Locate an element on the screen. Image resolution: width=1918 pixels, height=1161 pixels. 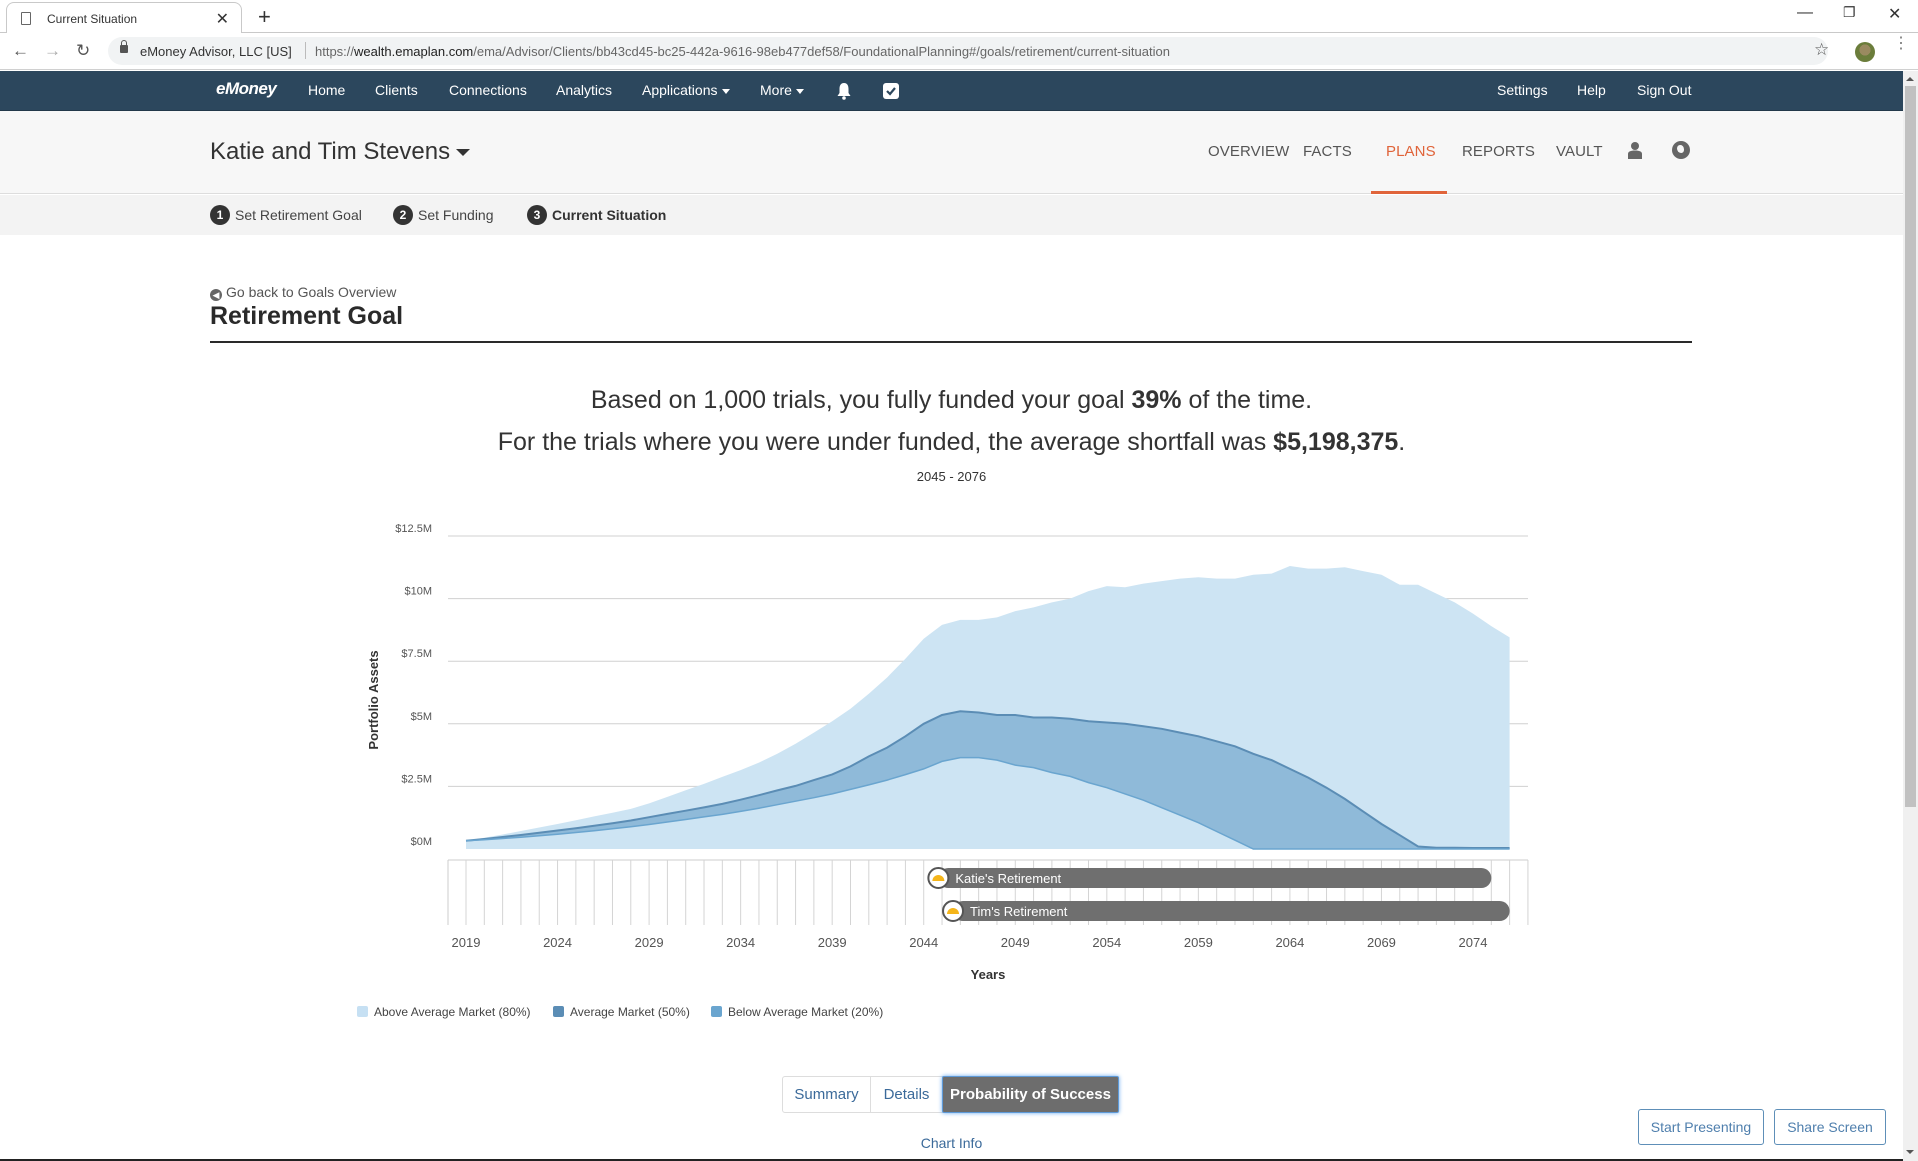
browser-tab: Current Situation ✕ is located at coordinates (124, 18).